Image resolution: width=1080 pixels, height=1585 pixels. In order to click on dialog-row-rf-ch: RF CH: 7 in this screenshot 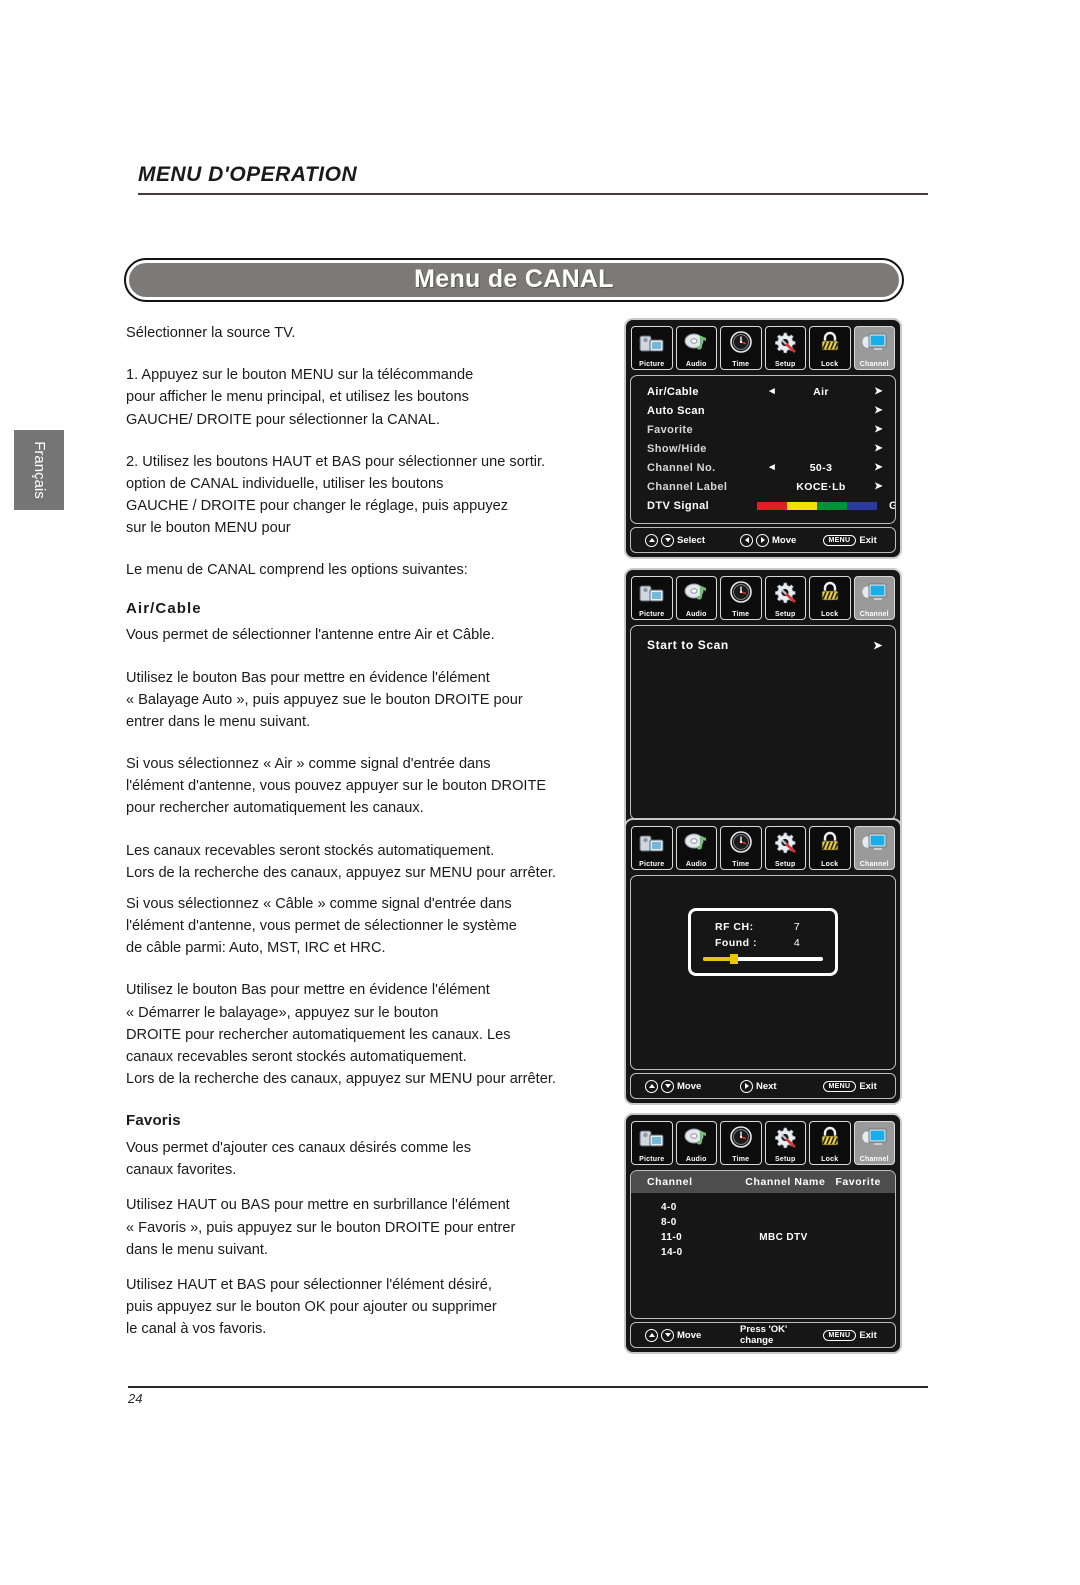, I will do `click(763, 927)`.